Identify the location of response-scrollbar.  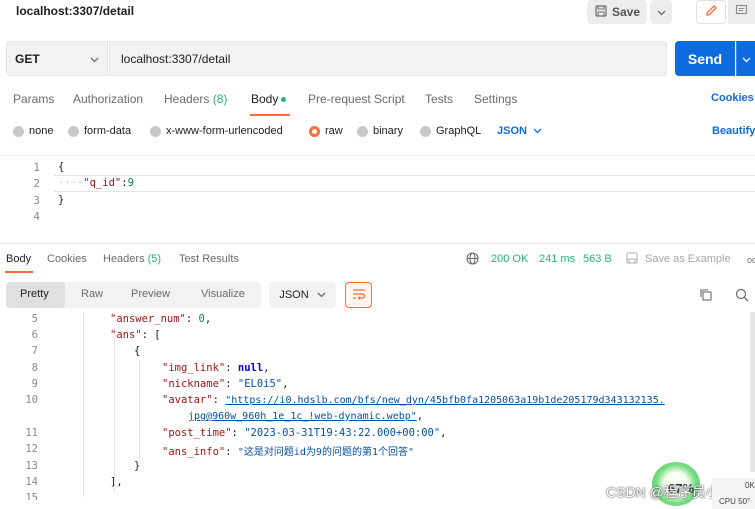
(752, 392).